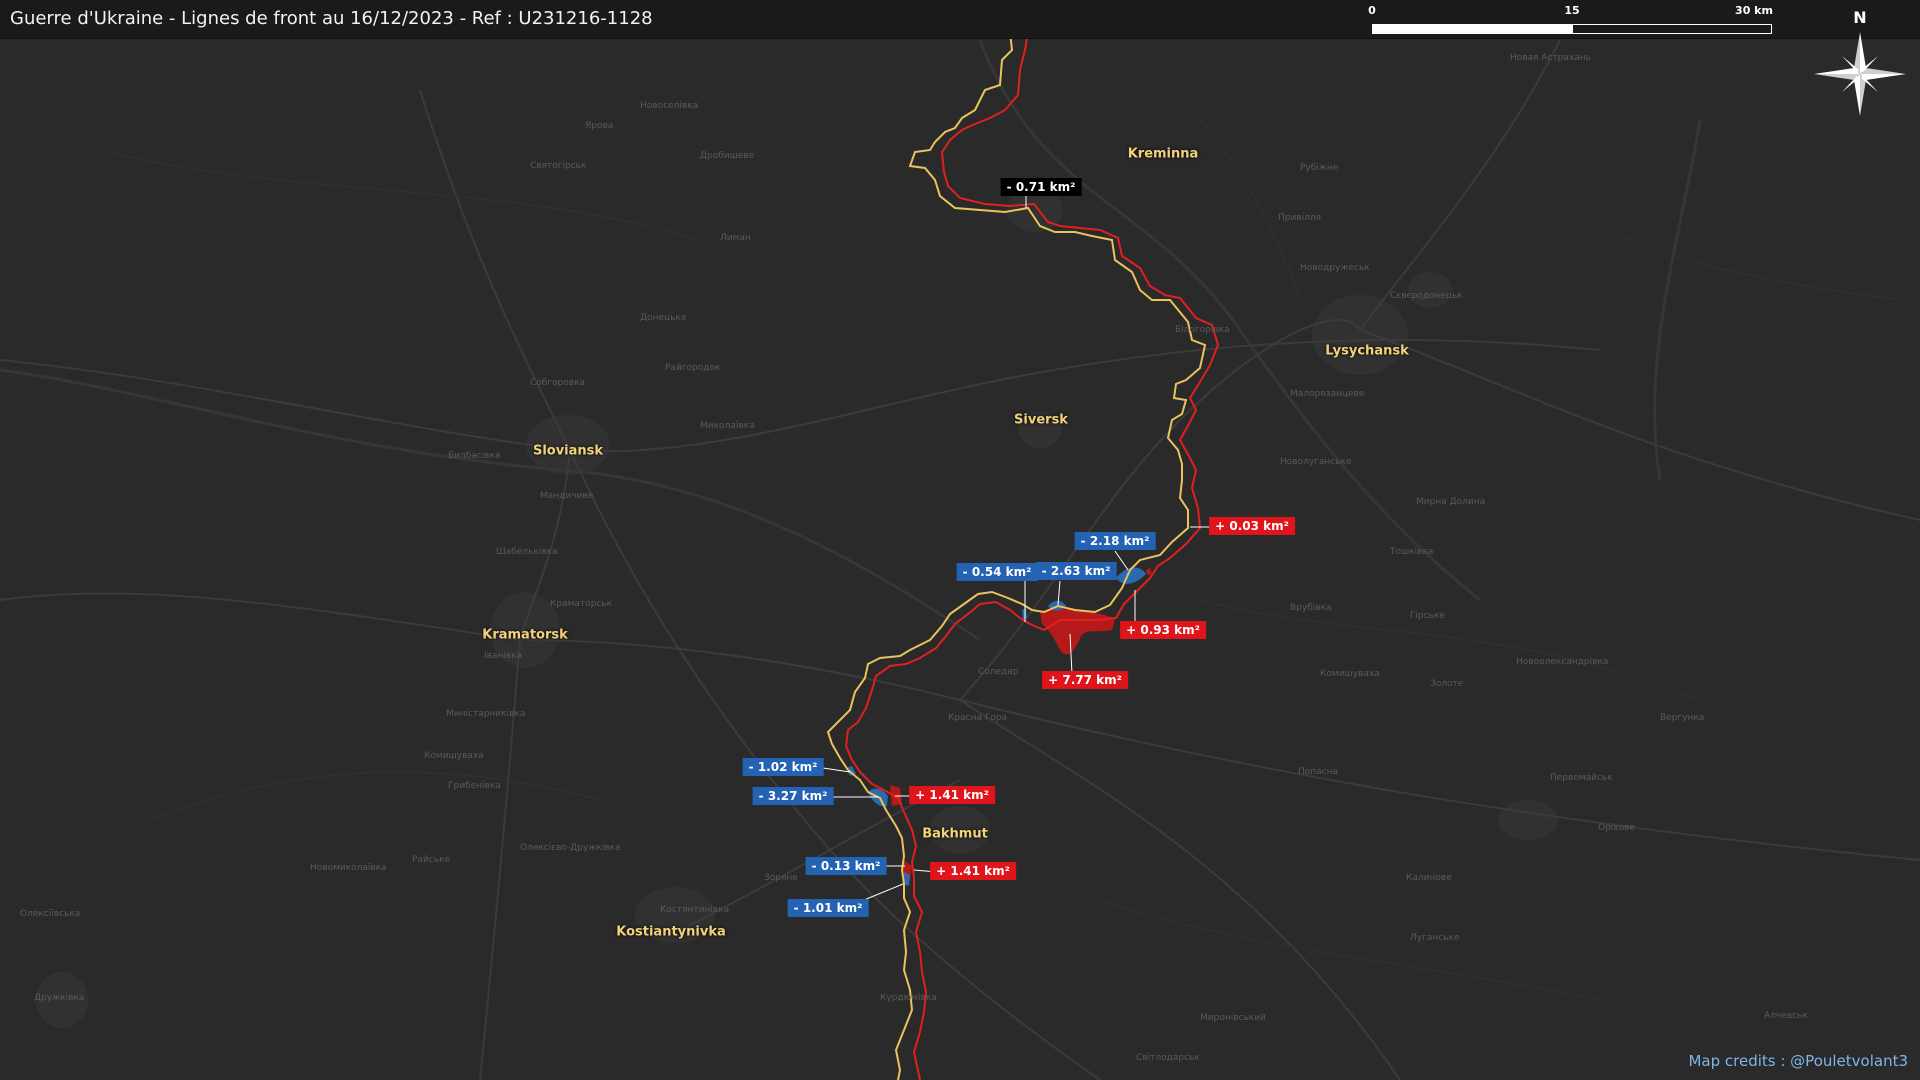 Image resolution: width=1920 pixels, height=1080 pixels. Describe the element at coordinates (1572, 10) in the screenshot. I see `scale-tick-15: 15` at that location.